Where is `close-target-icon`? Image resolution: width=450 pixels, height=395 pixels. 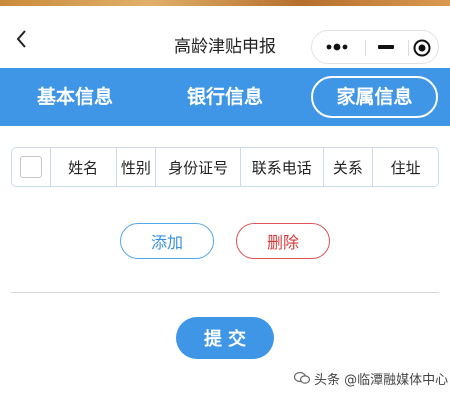
close-target-icon is located at coordinates (422, 48).